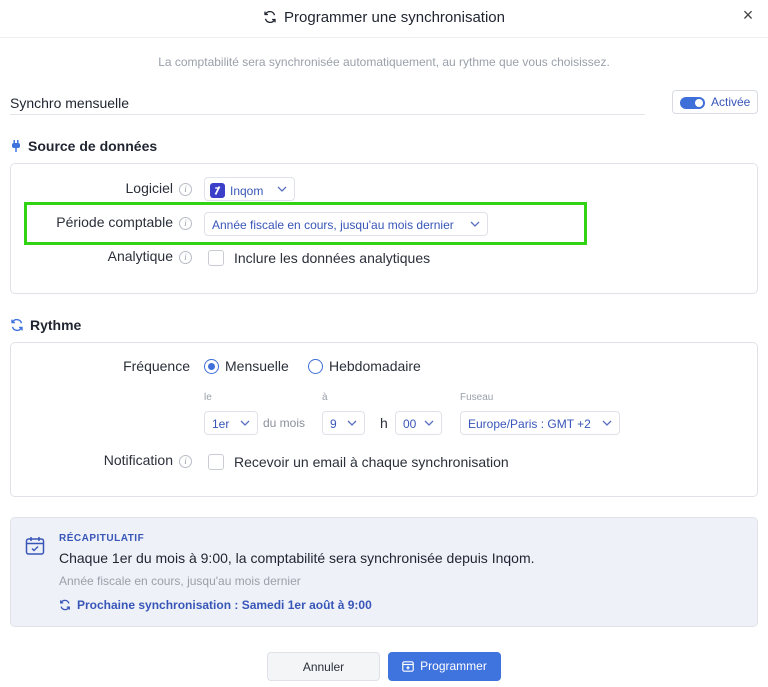  Describe the element at coordinates (217, 190) in the screenshot. I see `inqom-logo-icon` at that location.